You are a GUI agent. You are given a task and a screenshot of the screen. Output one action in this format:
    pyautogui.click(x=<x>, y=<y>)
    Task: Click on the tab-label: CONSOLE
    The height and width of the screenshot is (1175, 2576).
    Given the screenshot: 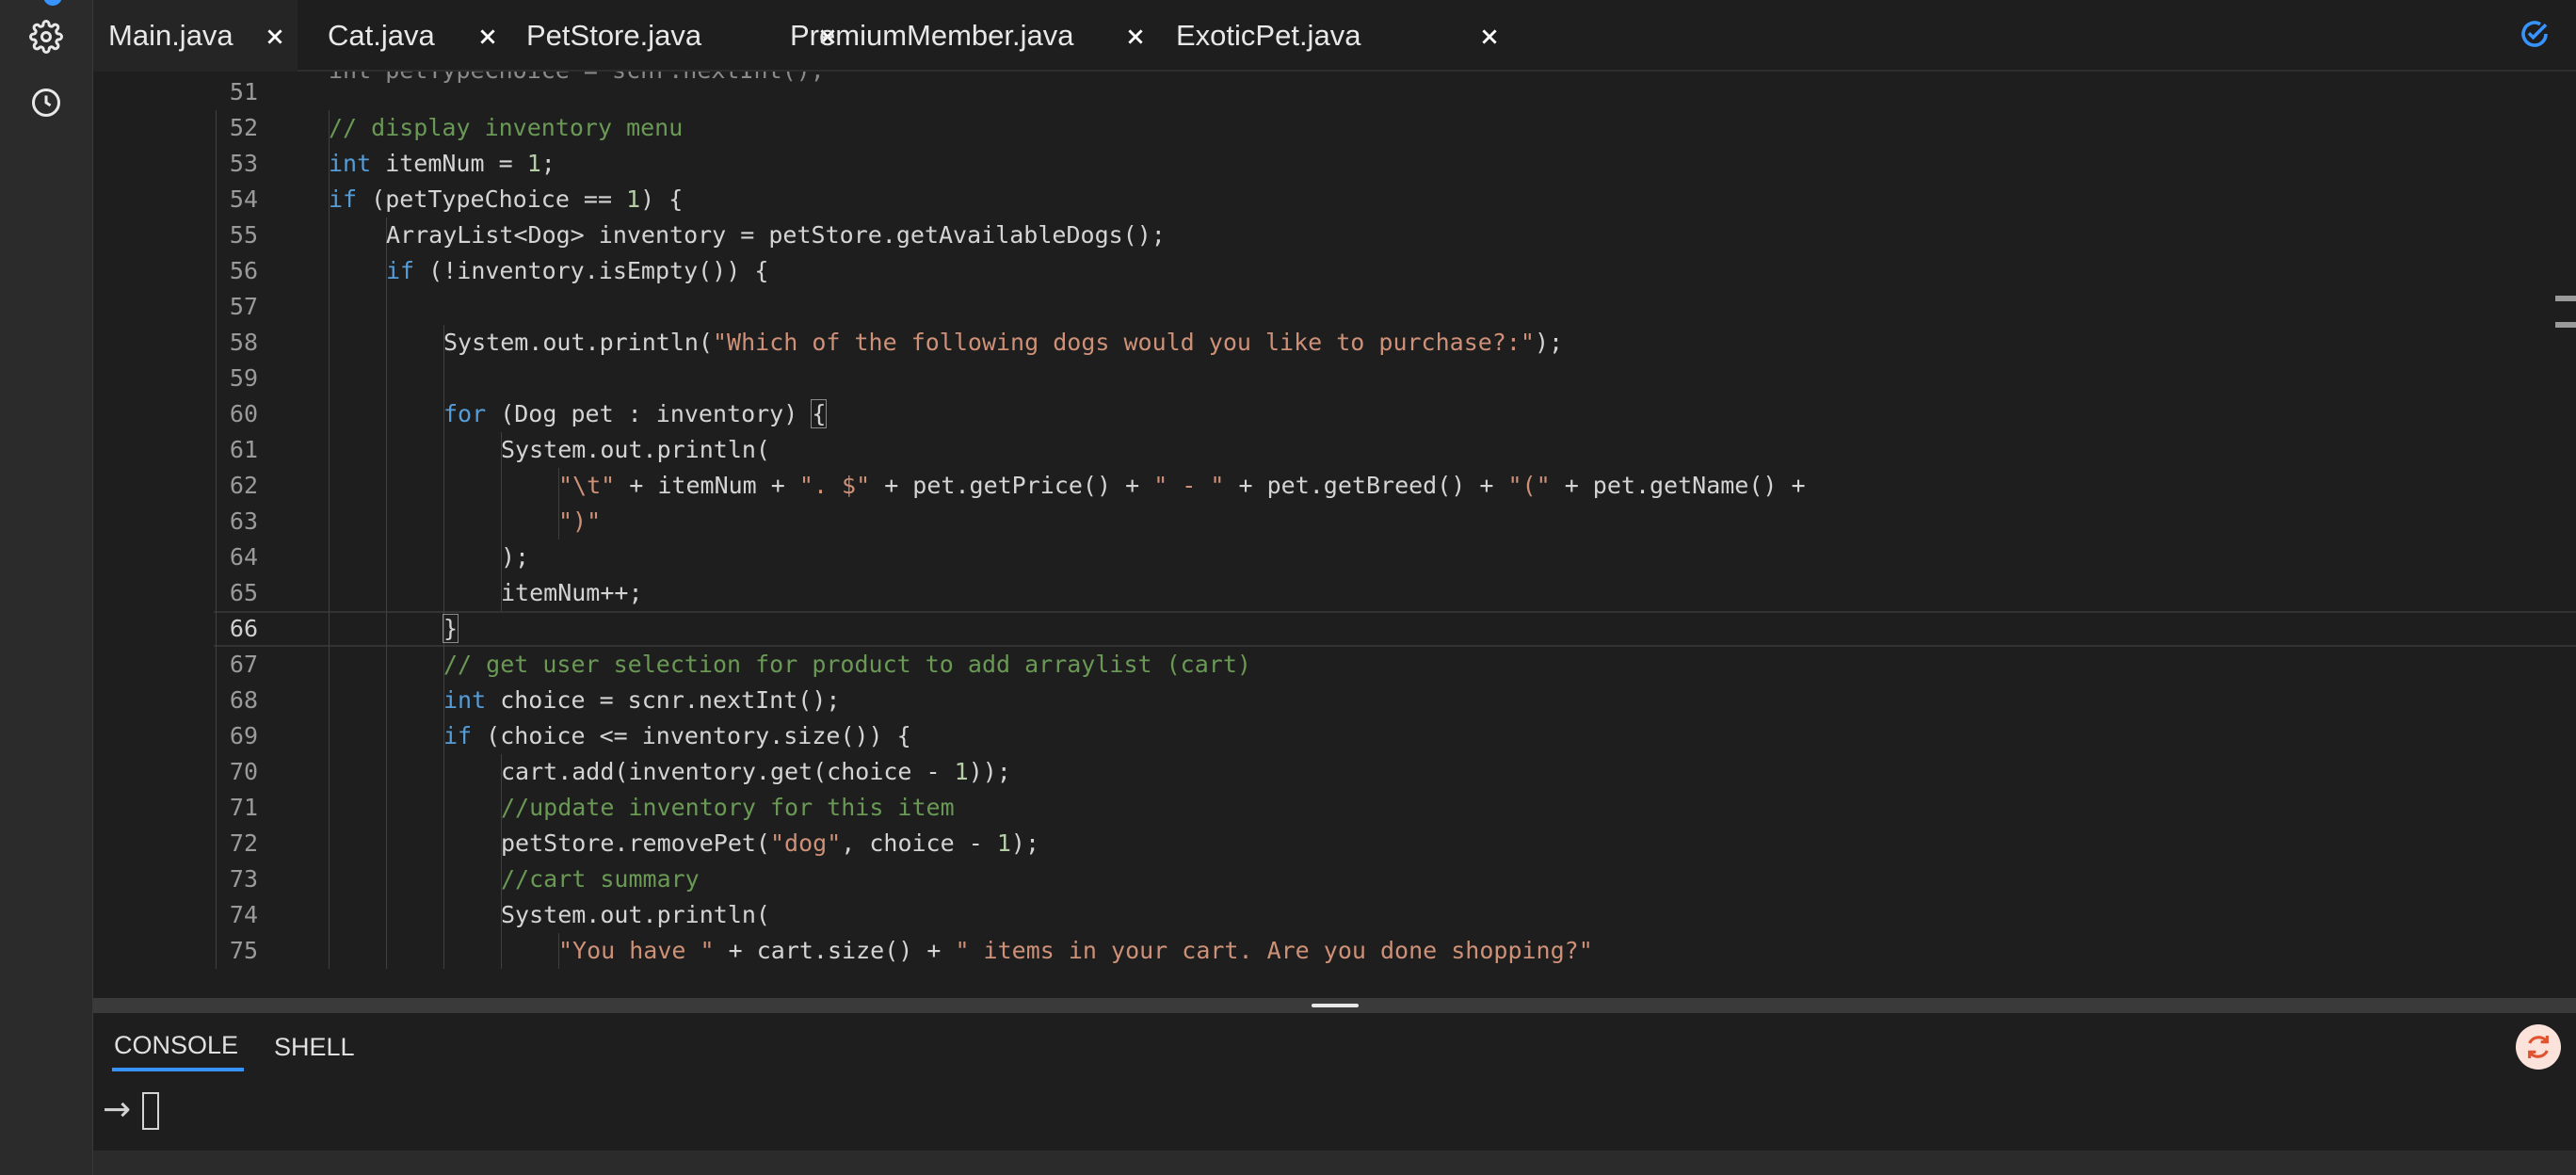 What is the action you would take?
    pyautogui.click(x=176, y=1044)
    